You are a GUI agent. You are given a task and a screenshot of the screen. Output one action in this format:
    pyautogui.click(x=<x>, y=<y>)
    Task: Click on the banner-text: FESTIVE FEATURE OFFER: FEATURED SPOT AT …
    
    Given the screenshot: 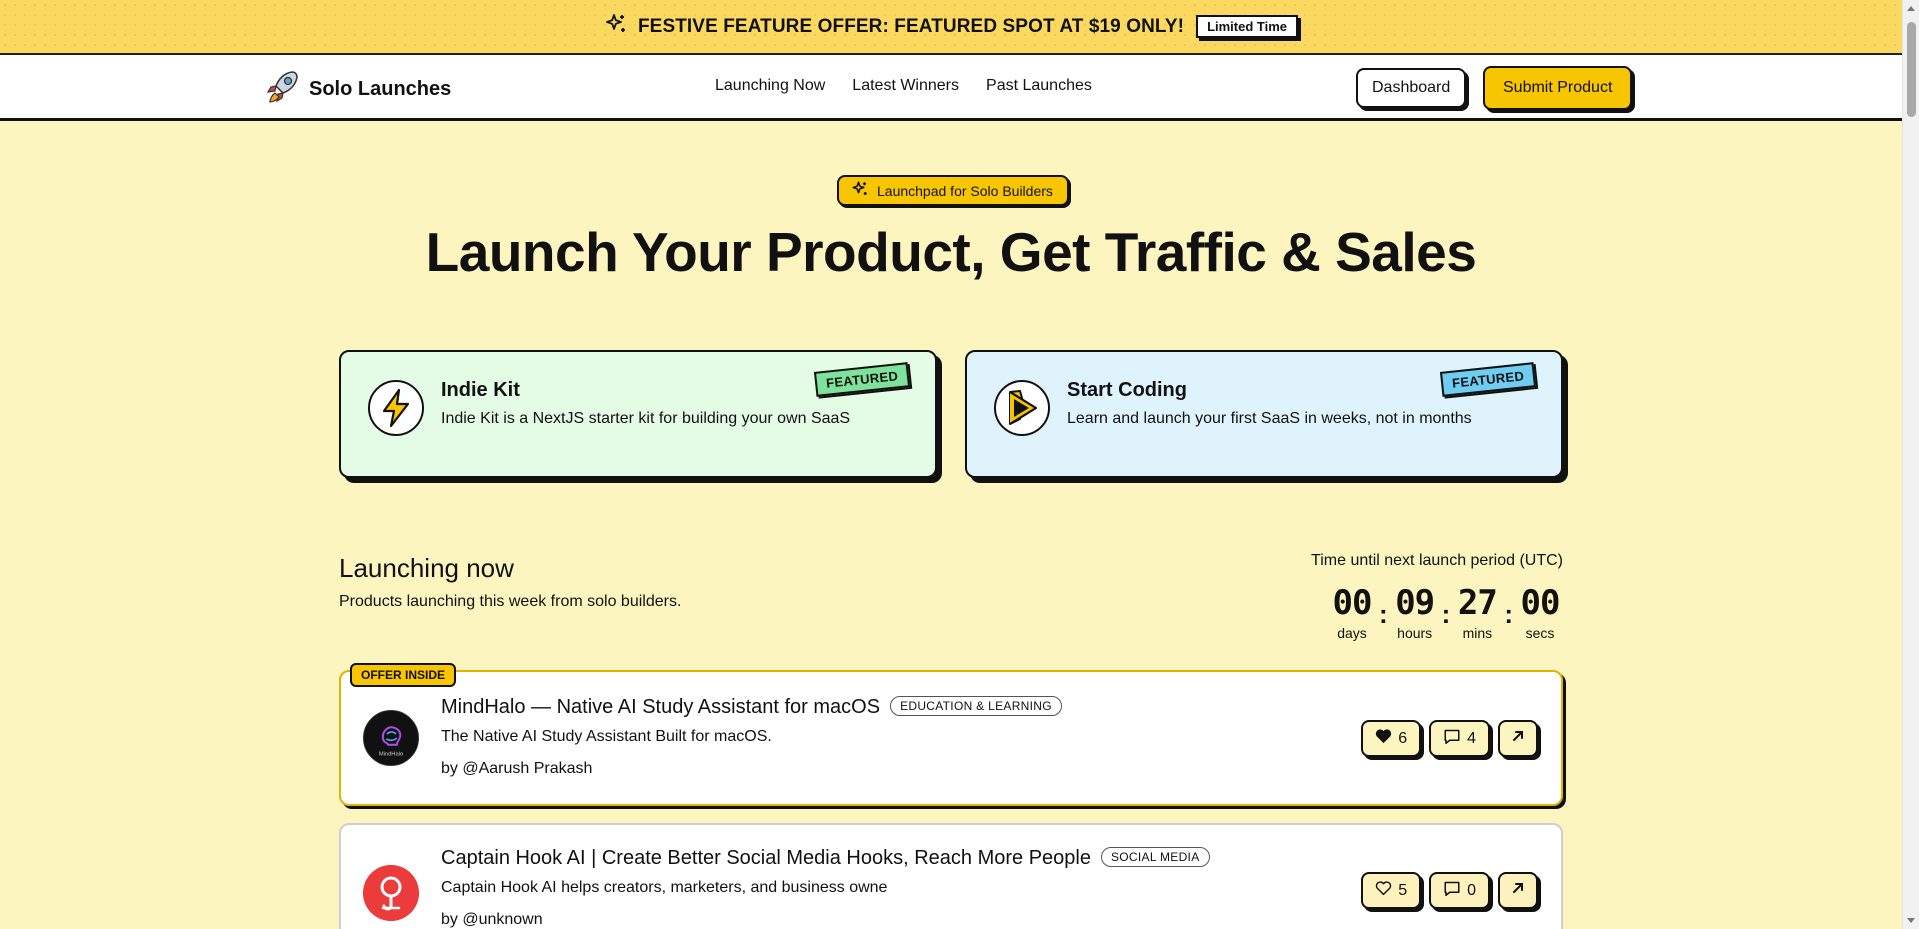 What is the action you would take?
    pyautogui.click(x=911, y=26)
    